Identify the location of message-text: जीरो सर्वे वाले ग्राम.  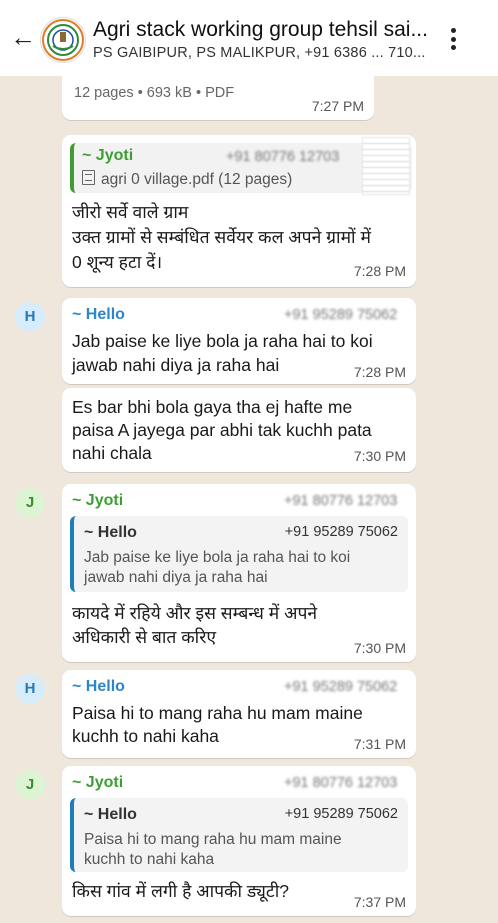
(130, 212).